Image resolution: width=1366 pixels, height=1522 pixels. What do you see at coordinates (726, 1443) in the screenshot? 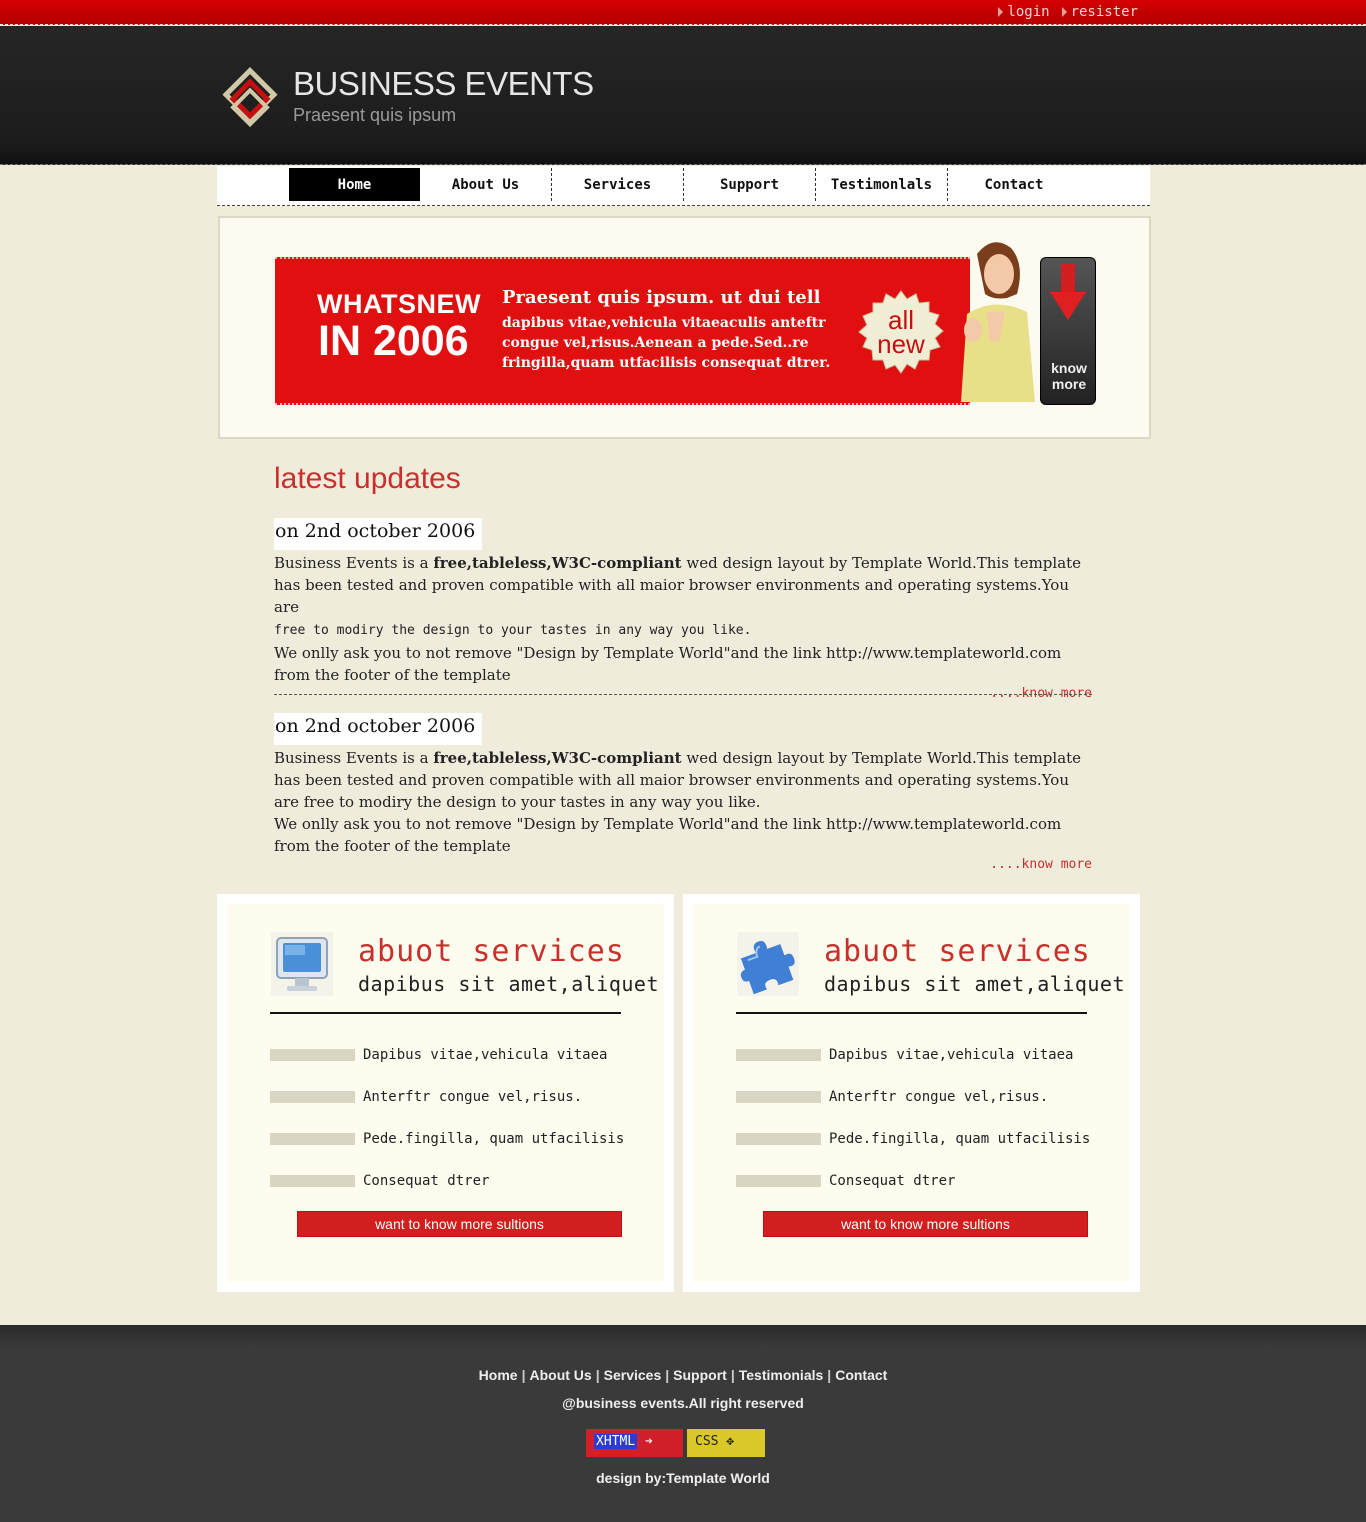
I see `css-badge: CSS ✥` at bounding box center [726, 1443].